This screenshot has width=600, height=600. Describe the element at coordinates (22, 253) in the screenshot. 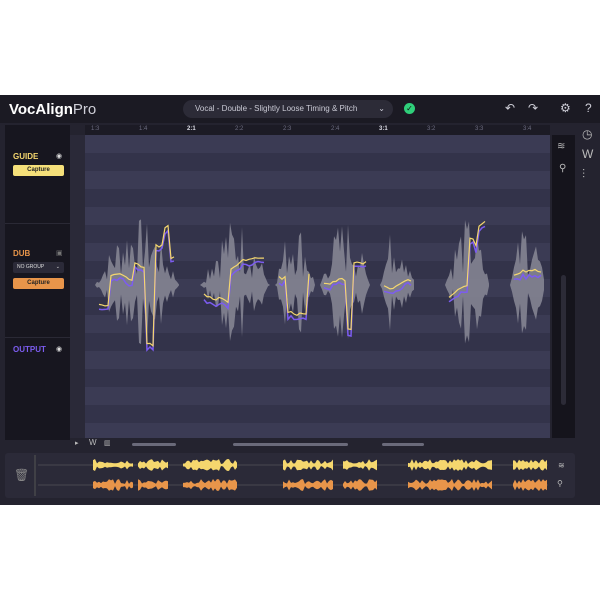

I see `dub-label: DUB` at that location.